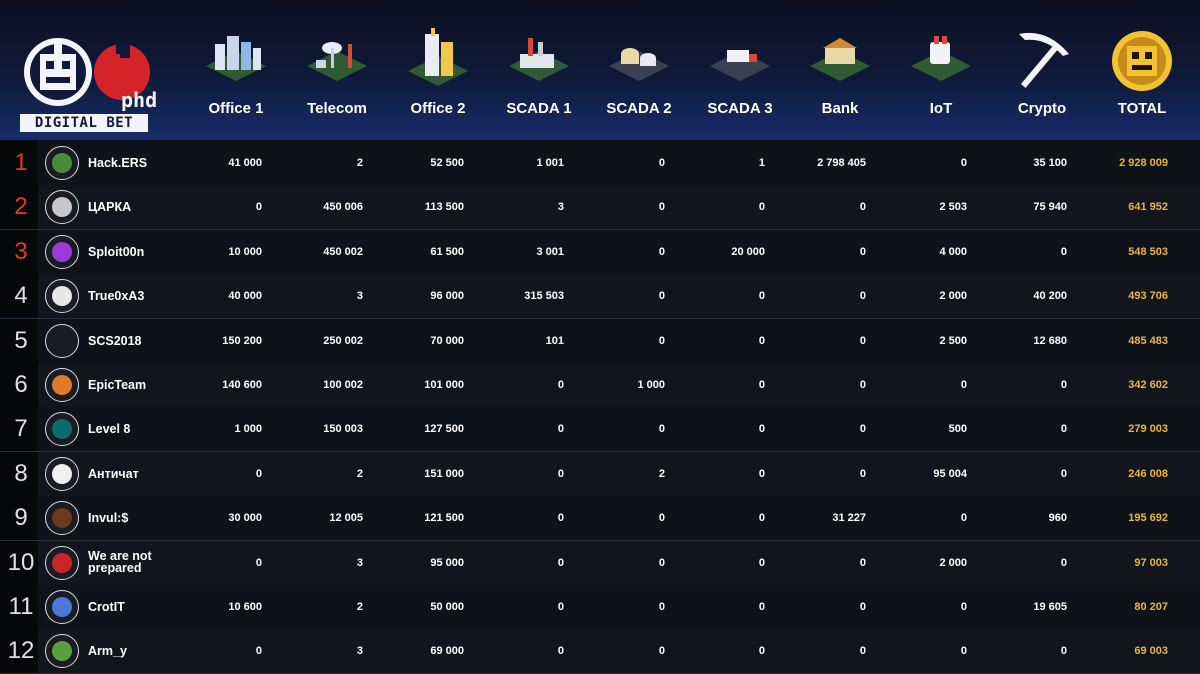  Describe the element at coordinates (438, 79) in the screenshot. I see `column-header-office-2: Office 2` at that location.